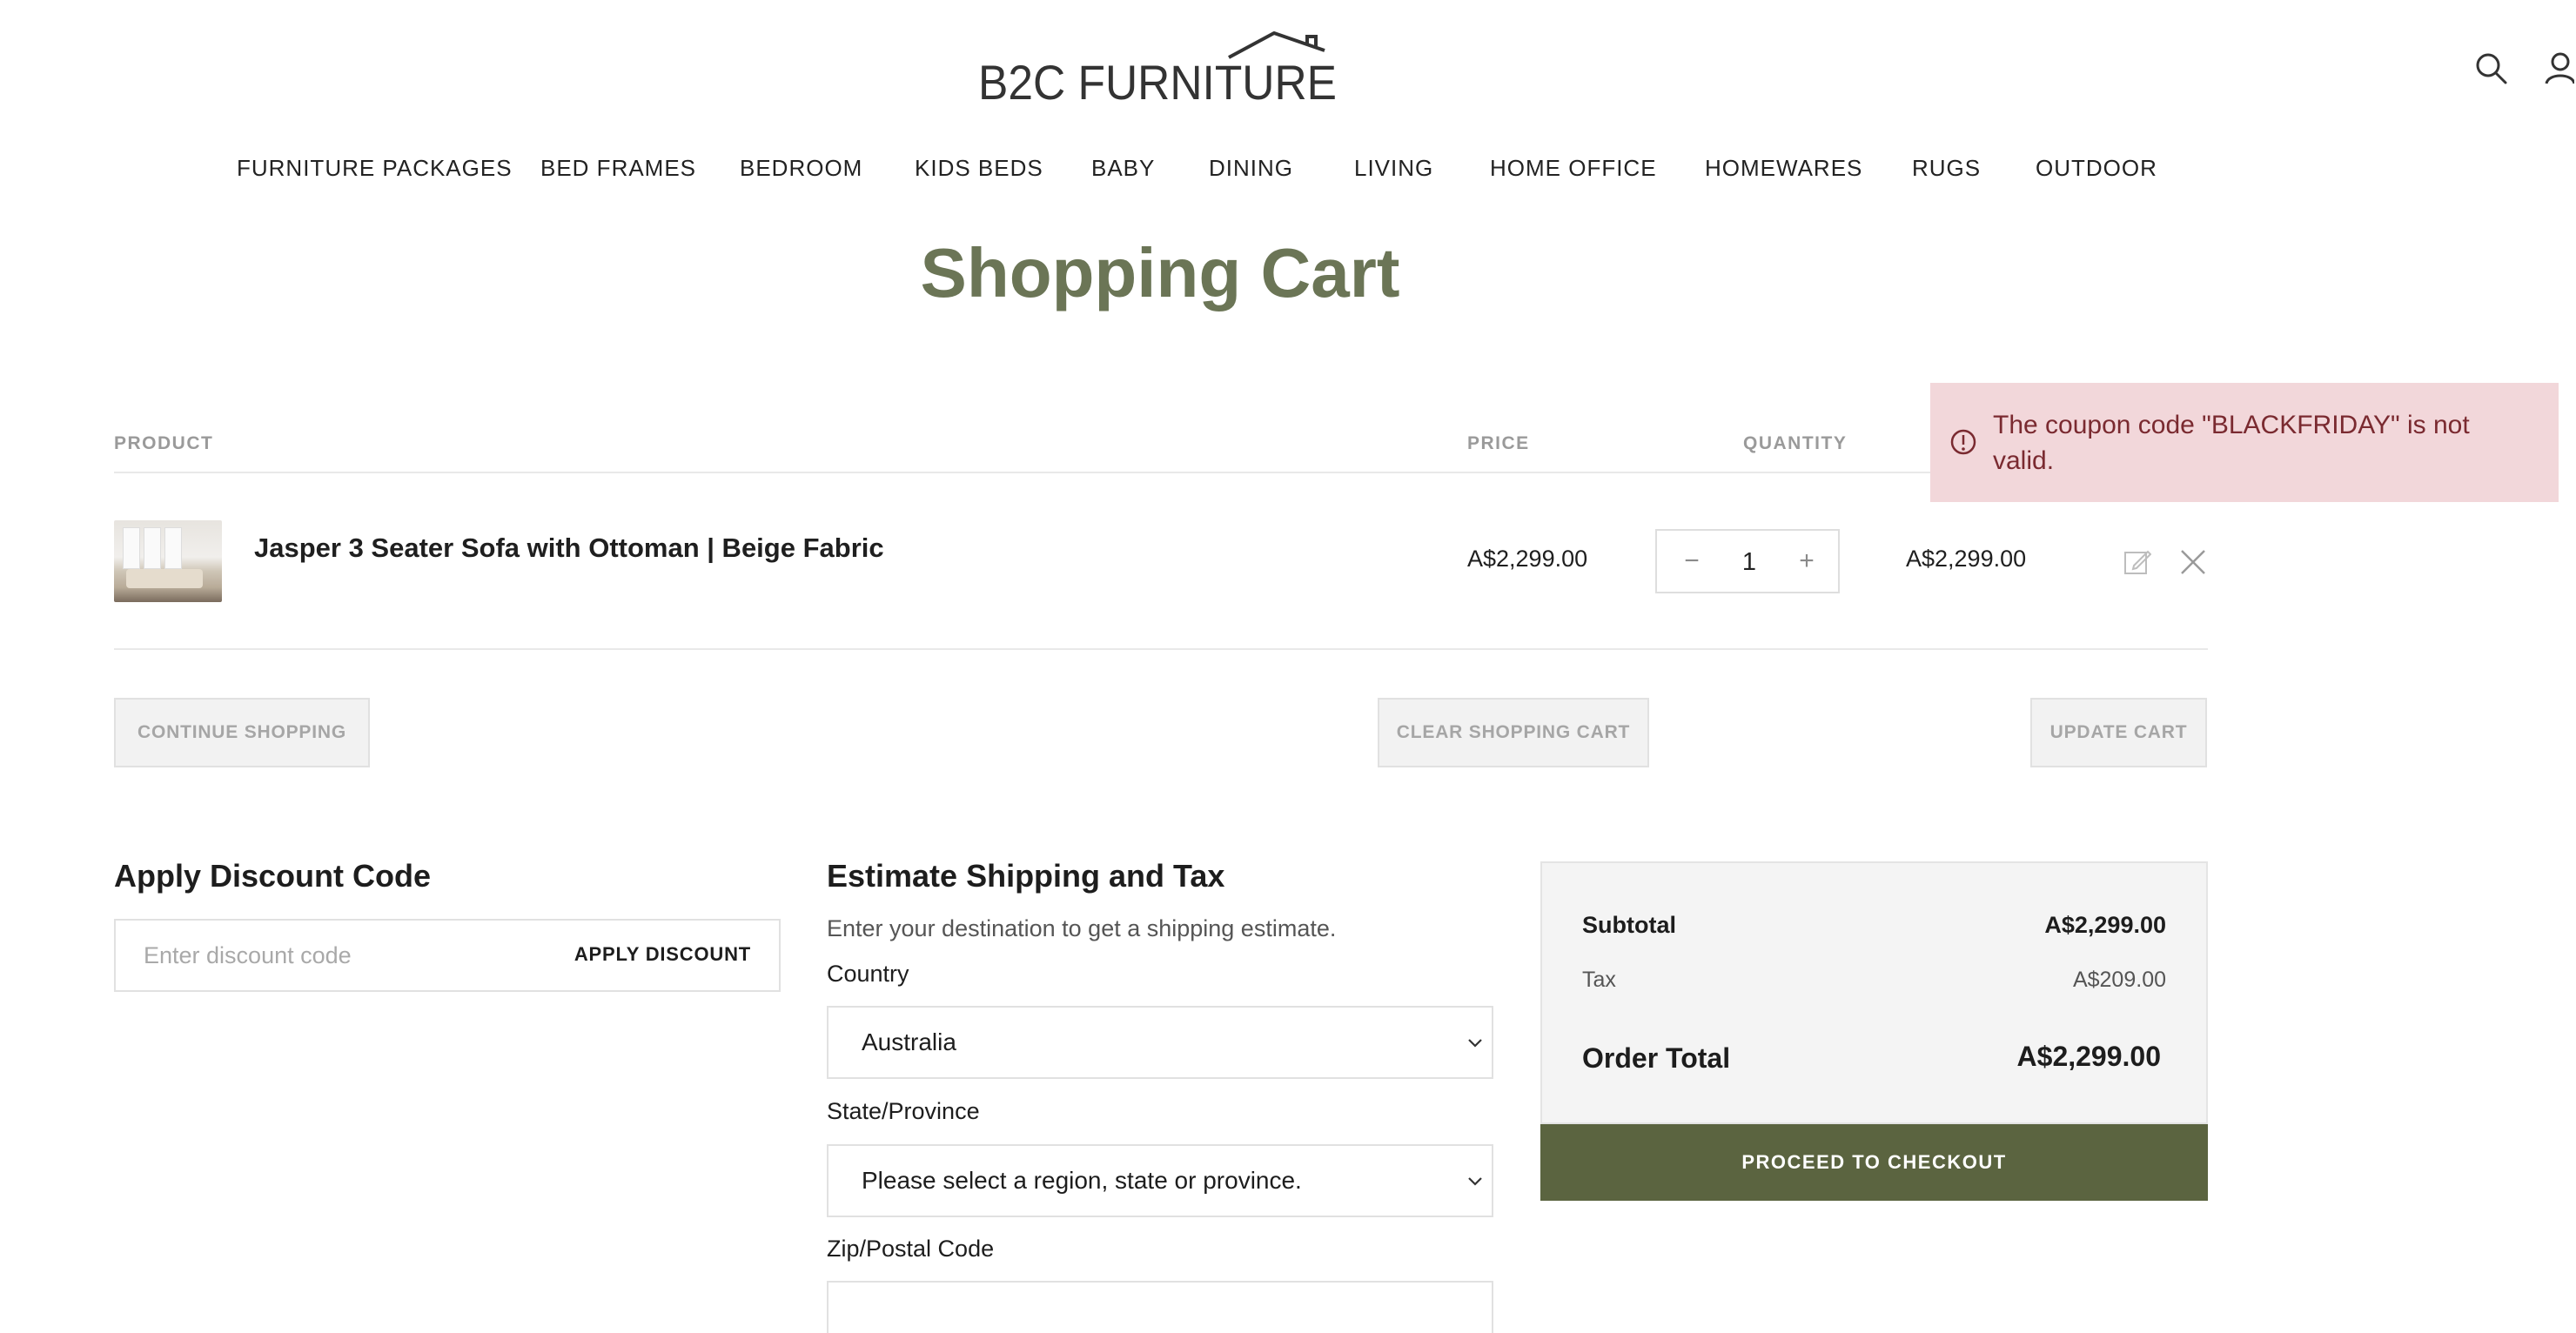  I want to click on quantity-stepper: − 1 +, so click(1747, 561).